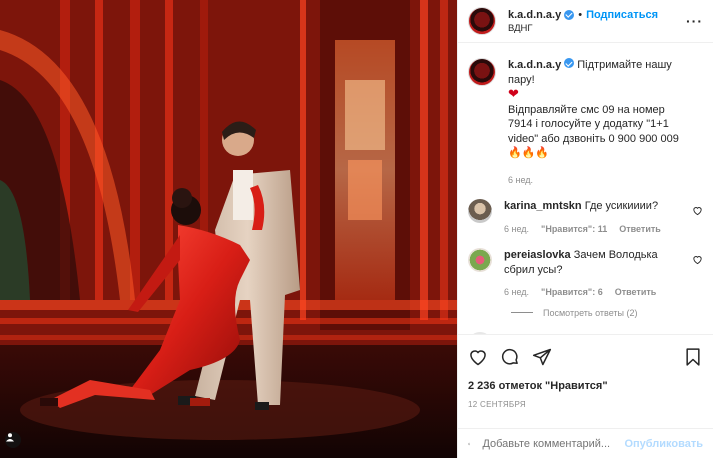 The width and height of the screenshot is (713, 458). What do you see at coordinates (510, 357) in the screenshot?
I see `comment-icon` at bounding box center [510, 357].